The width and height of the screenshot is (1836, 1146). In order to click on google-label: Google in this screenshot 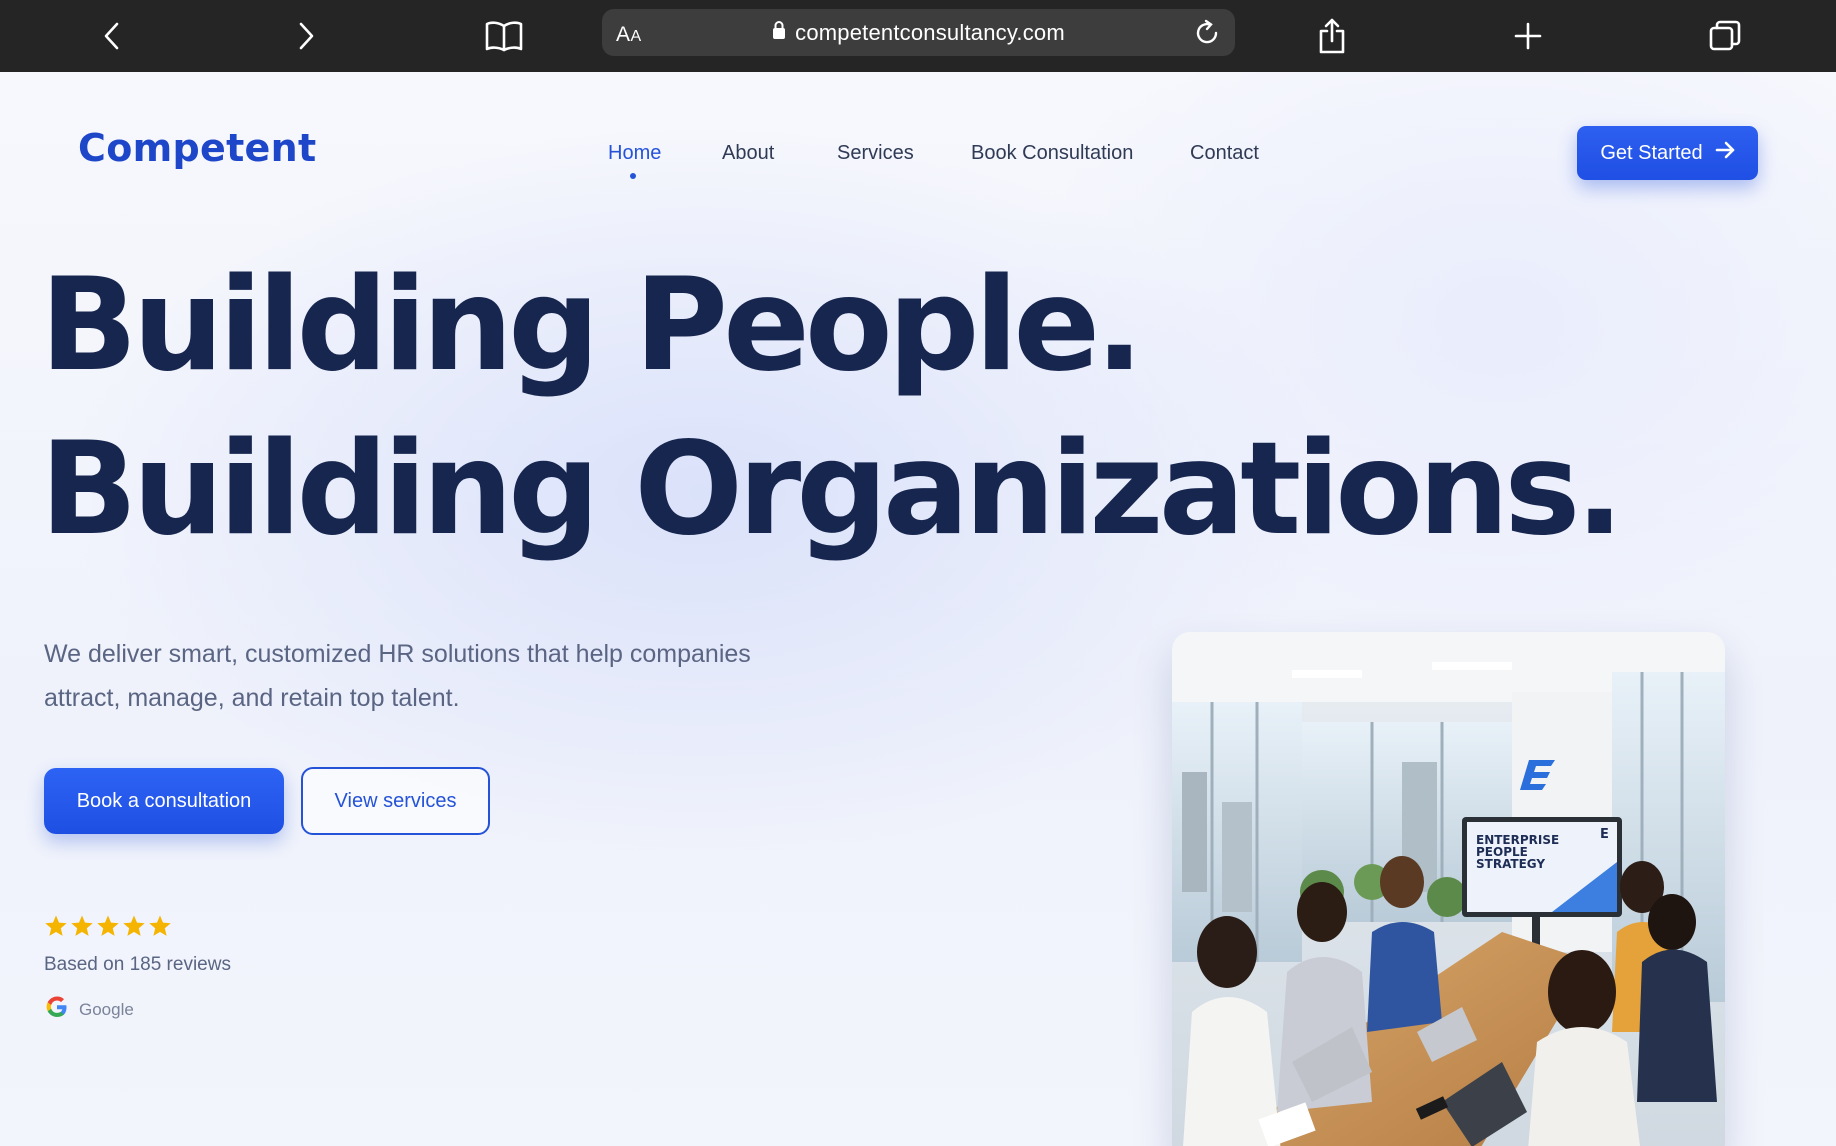, I will do `click(106, 1009)`.